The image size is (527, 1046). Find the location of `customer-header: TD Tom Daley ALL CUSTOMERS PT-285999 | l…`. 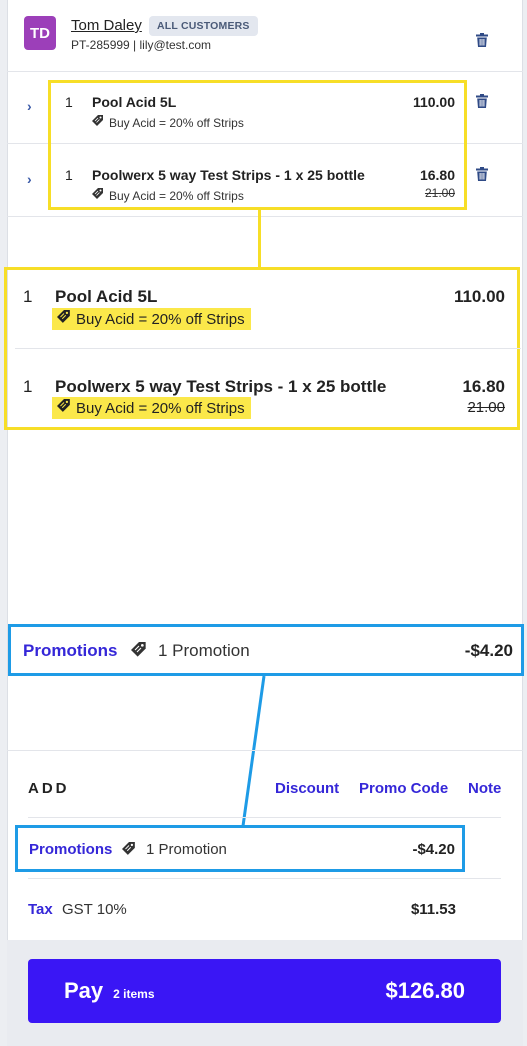

customer-header: TD Tom Daley ALL CUSTOMERS PT-285999 | l… is located at coordinates (265, 36).